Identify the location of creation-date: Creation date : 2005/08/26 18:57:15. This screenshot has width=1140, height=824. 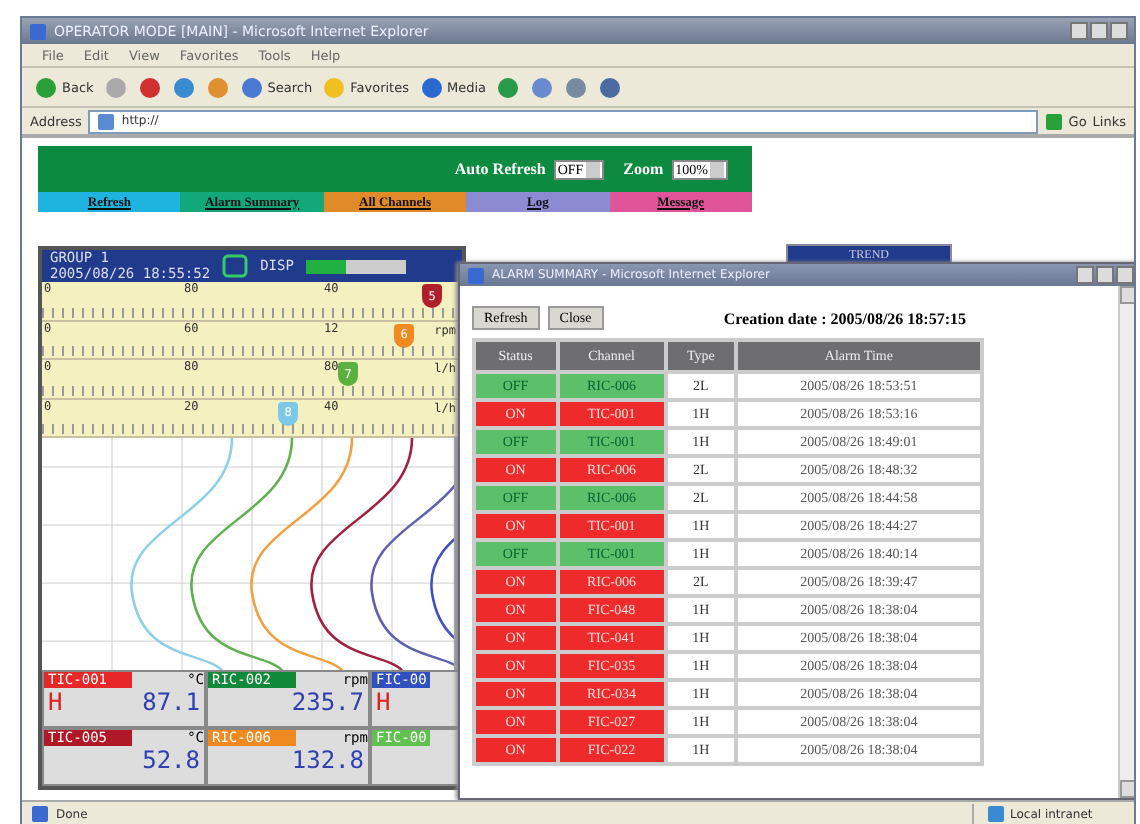
(844, 318).